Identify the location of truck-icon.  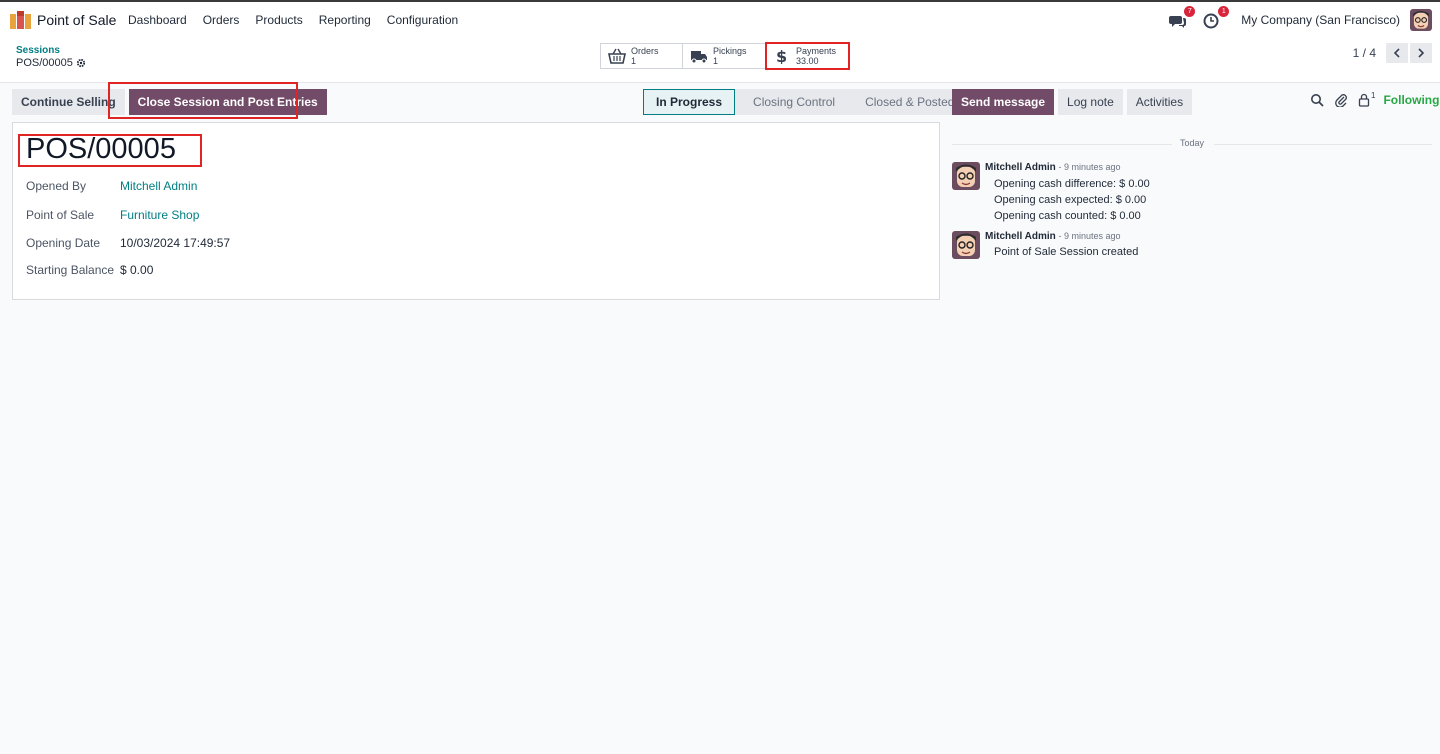
(699, 57).